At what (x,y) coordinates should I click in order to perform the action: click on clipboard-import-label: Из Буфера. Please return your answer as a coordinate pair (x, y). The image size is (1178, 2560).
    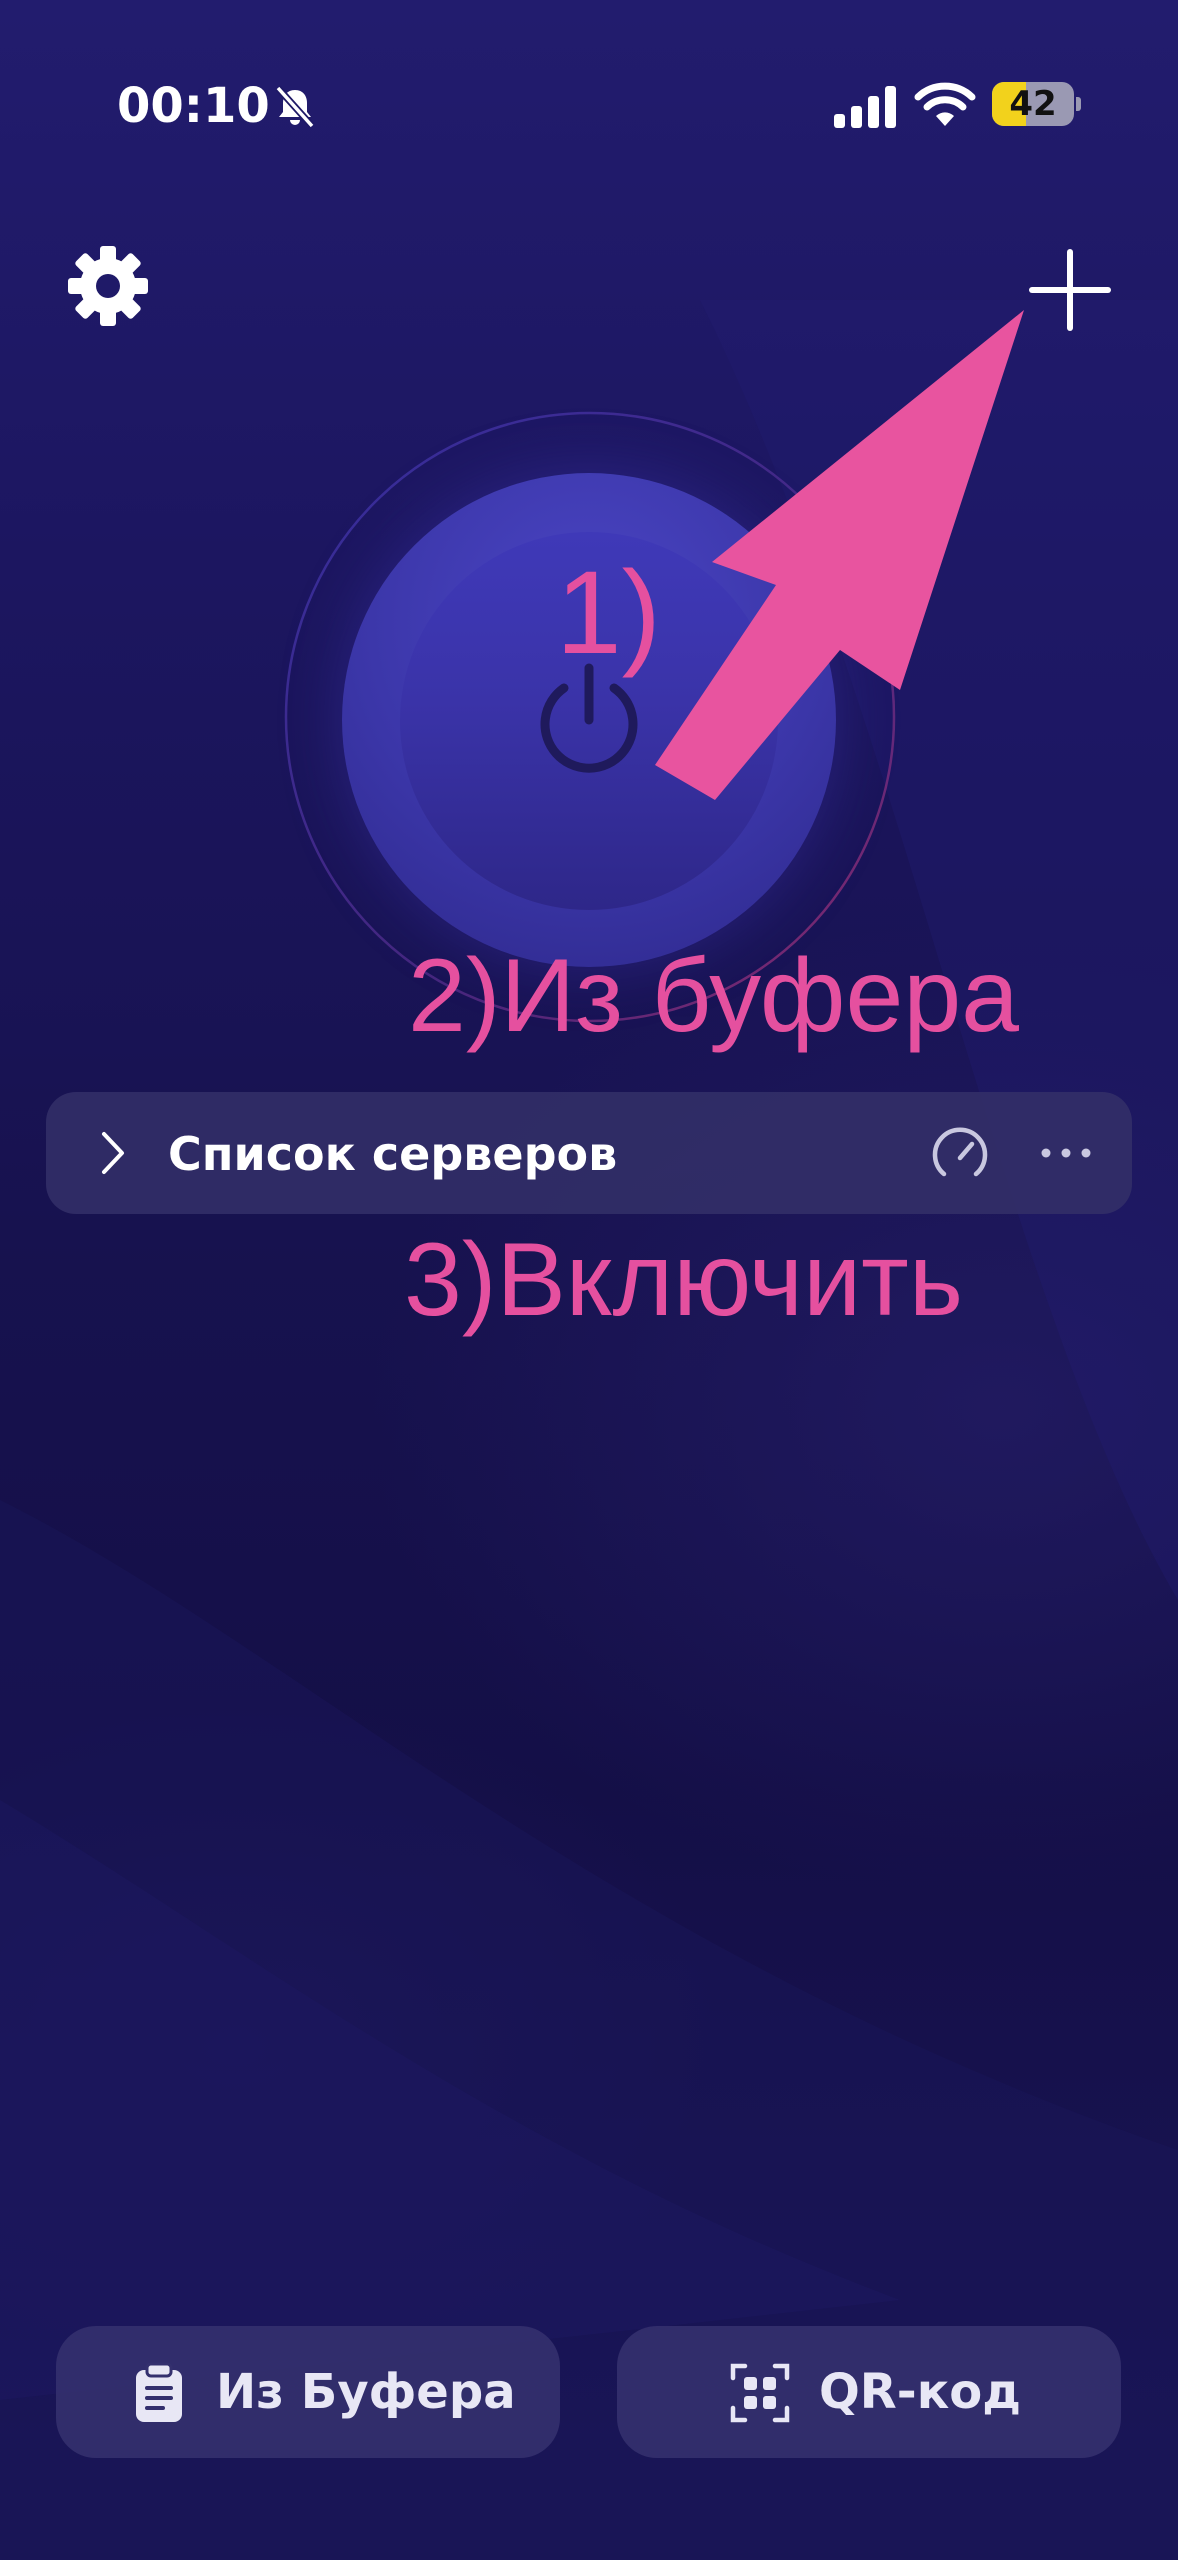
    Looking at the image, I should click on (366, 2392).